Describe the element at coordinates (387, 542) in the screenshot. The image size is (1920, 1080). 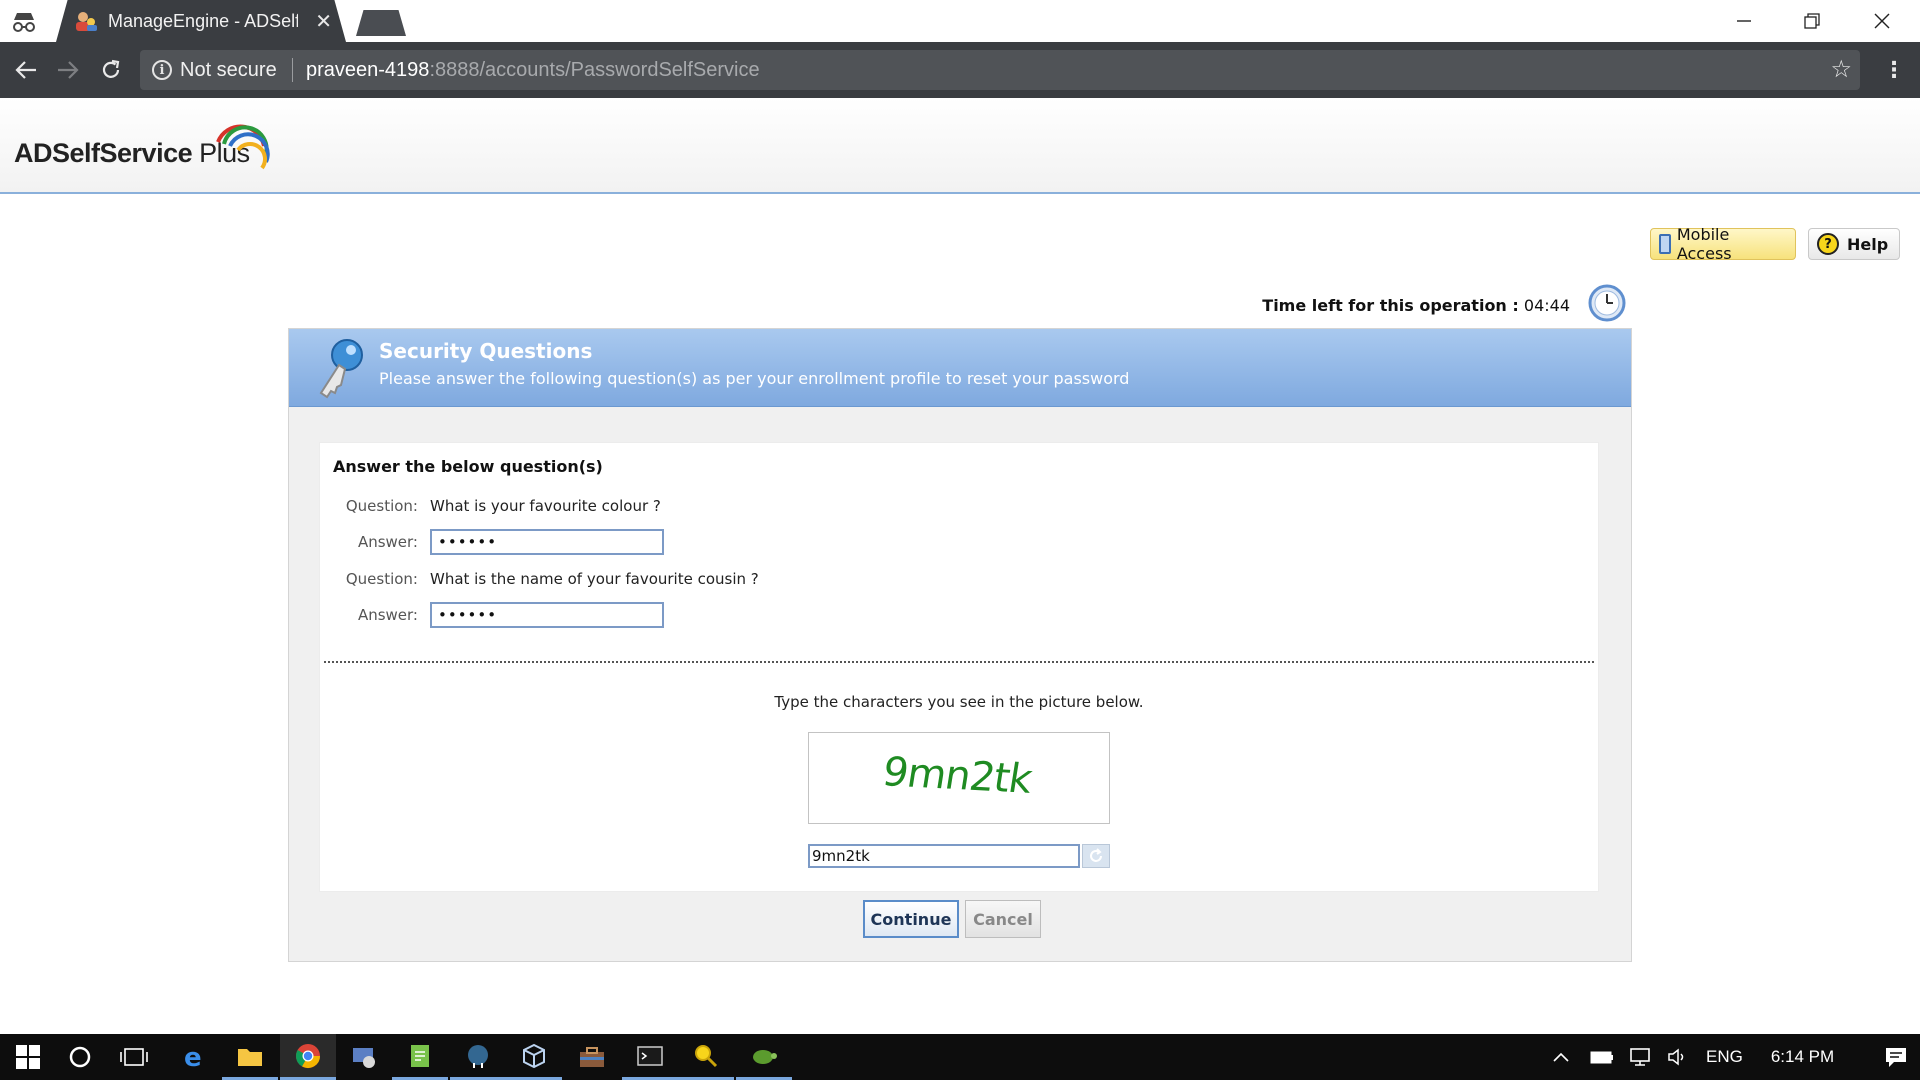
I see `answer-label-1: Answer:` at that location.